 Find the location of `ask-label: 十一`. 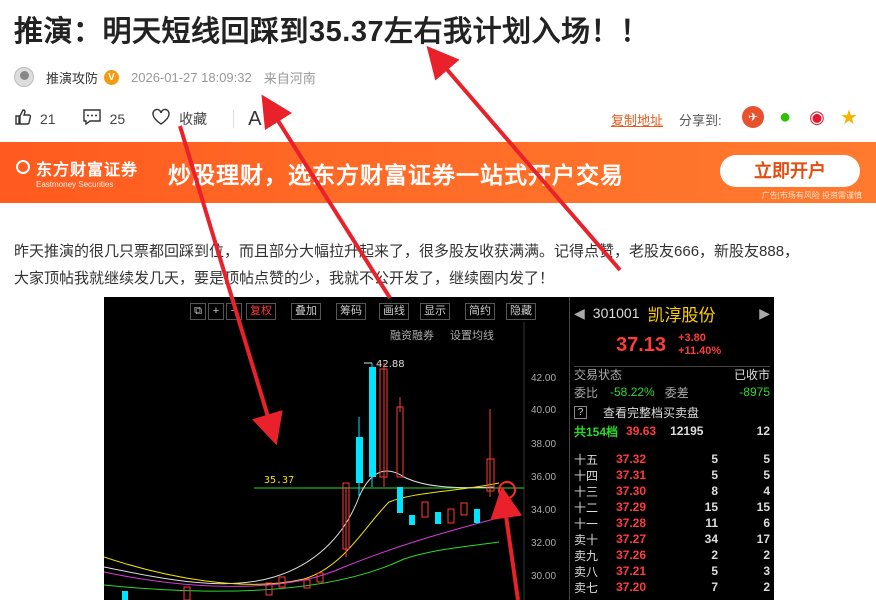

ask-label: 十一 is located at coordinates (586, 523).